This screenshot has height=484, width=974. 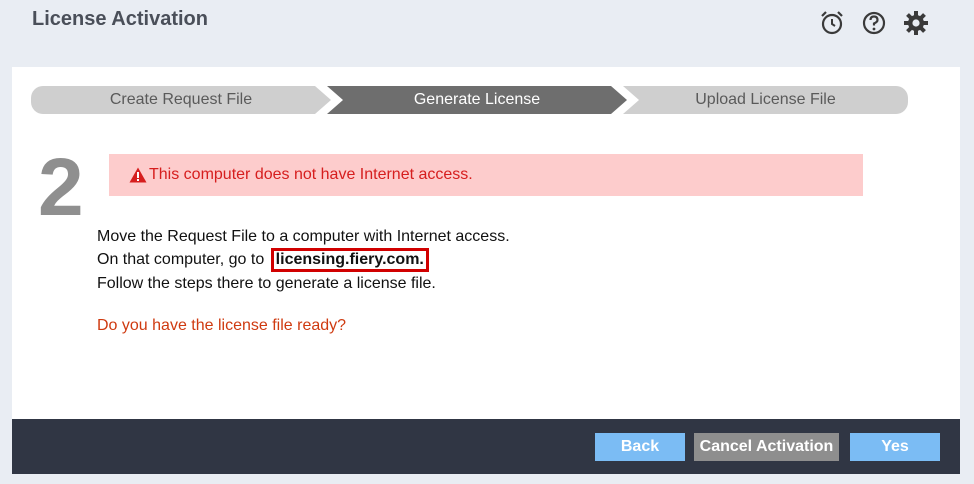 I want to click on step-upload-license-file: Upload License File, so click(x=765, y=100).